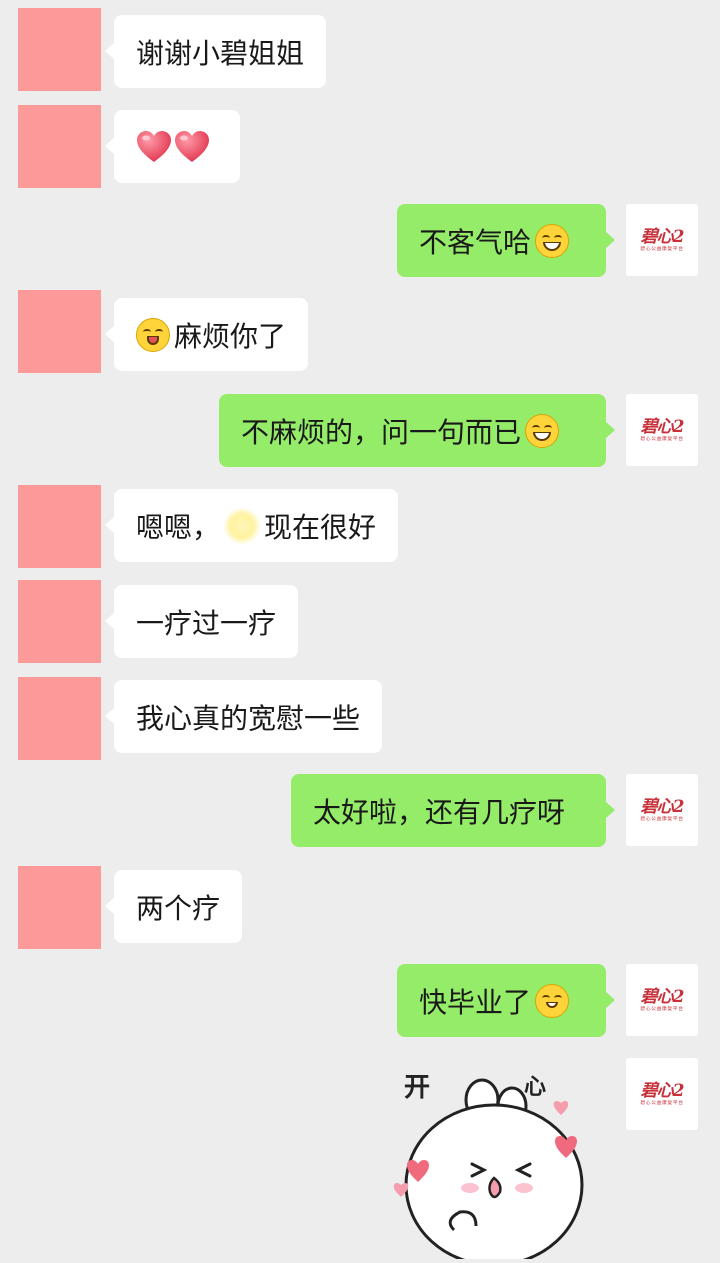  I want to click on message-bubble-incoming: 麻烦你了, so click(206, 334).